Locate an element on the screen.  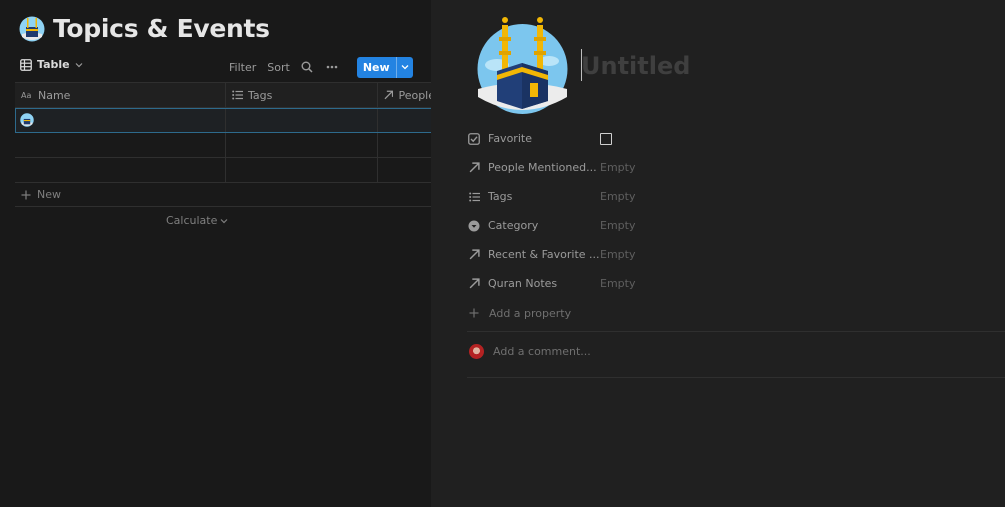
select-property-icon is located at coordinates (474, 225).